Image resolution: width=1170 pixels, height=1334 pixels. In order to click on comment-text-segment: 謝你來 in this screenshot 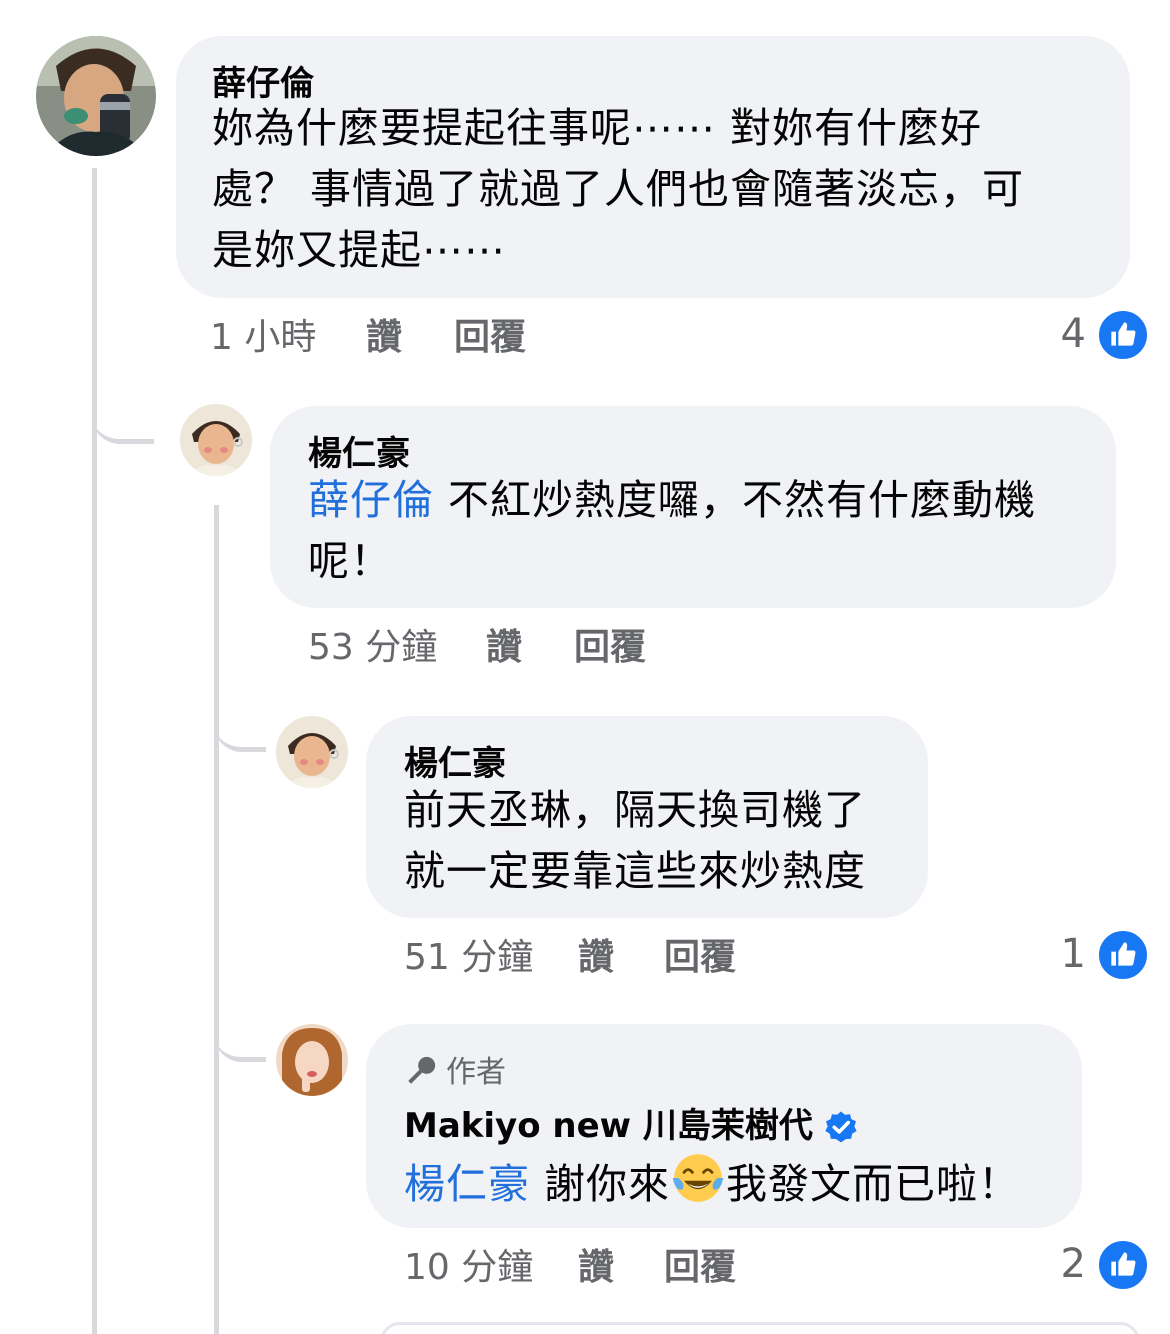, I will do `click(600, 1184)`.